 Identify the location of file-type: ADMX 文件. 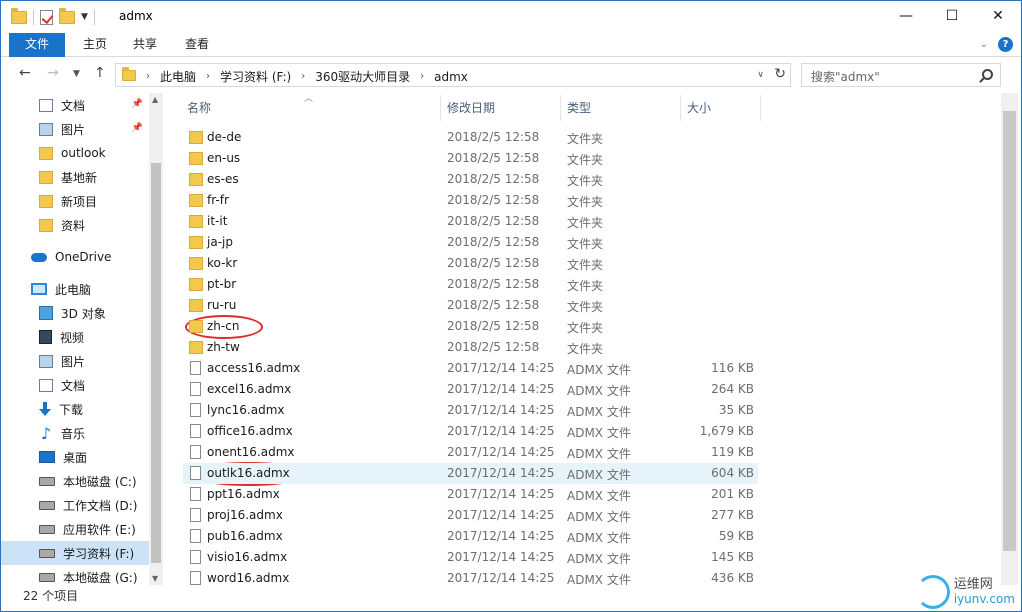
(599, 391).